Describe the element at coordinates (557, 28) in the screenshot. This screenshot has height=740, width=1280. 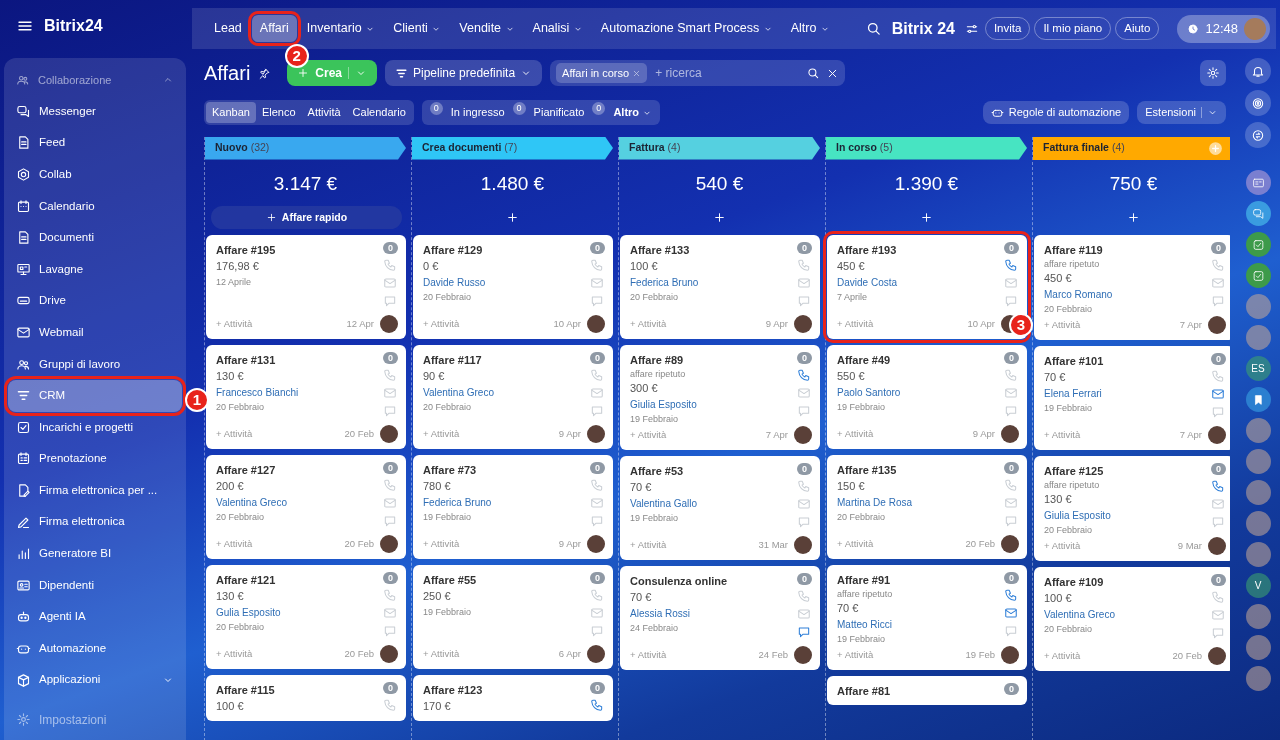
I see `nav-tab: Analisi` at that location.